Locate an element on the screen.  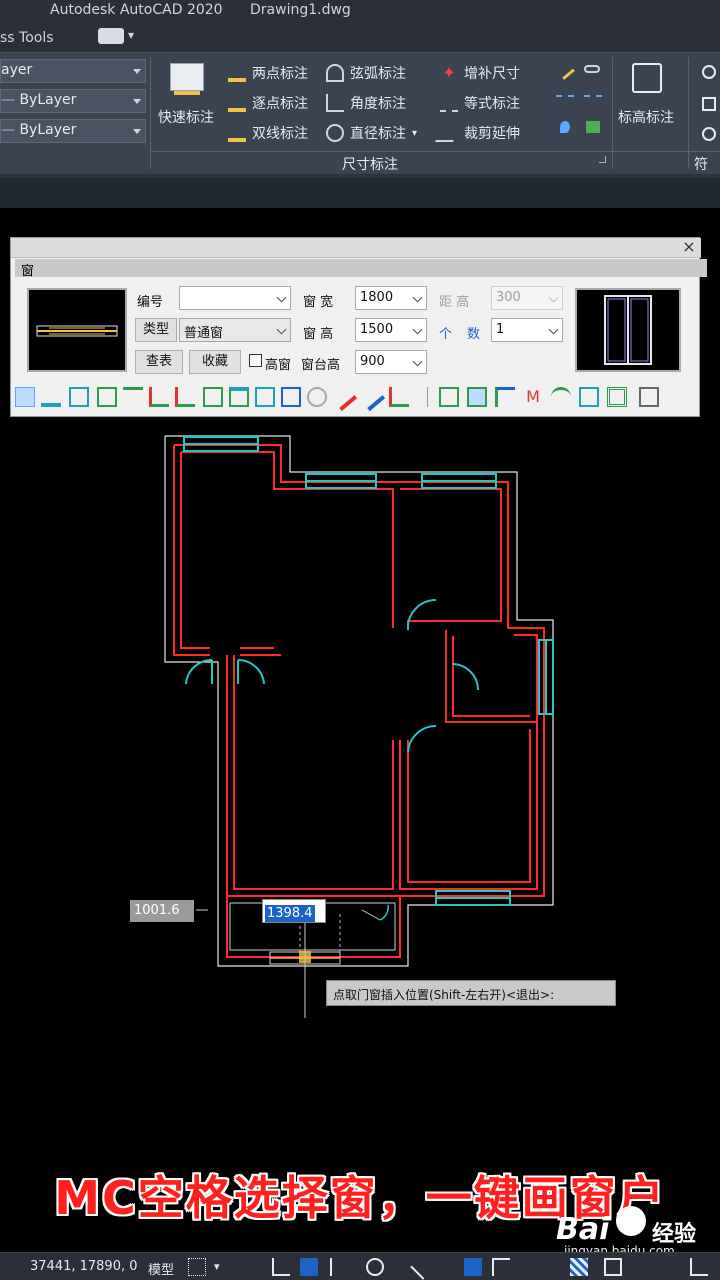
dynamic-input-field: 1398.4 is located at coordinates (294, 911).